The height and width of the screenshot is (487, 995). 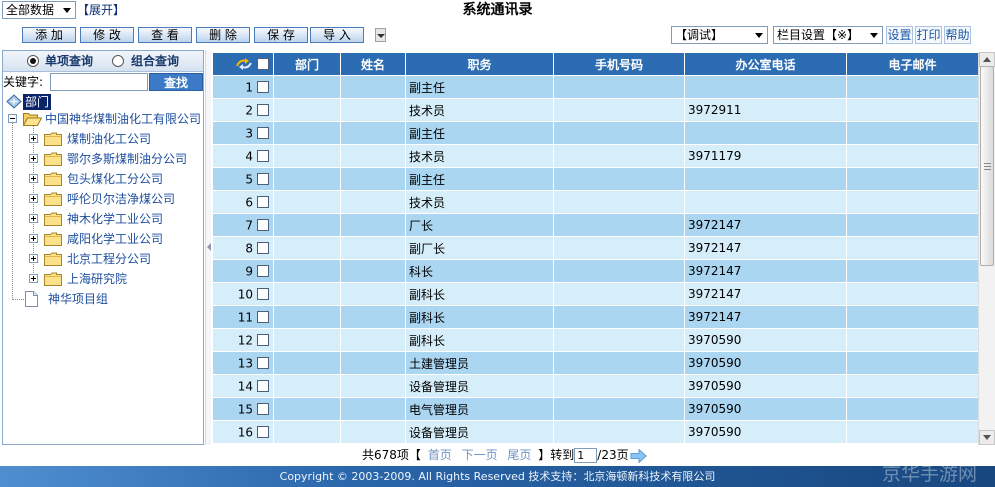 What do you see at coordinates (638, 455) in the screenshot?
I see `go-arrow-icon` at bounding box center [638, 455].